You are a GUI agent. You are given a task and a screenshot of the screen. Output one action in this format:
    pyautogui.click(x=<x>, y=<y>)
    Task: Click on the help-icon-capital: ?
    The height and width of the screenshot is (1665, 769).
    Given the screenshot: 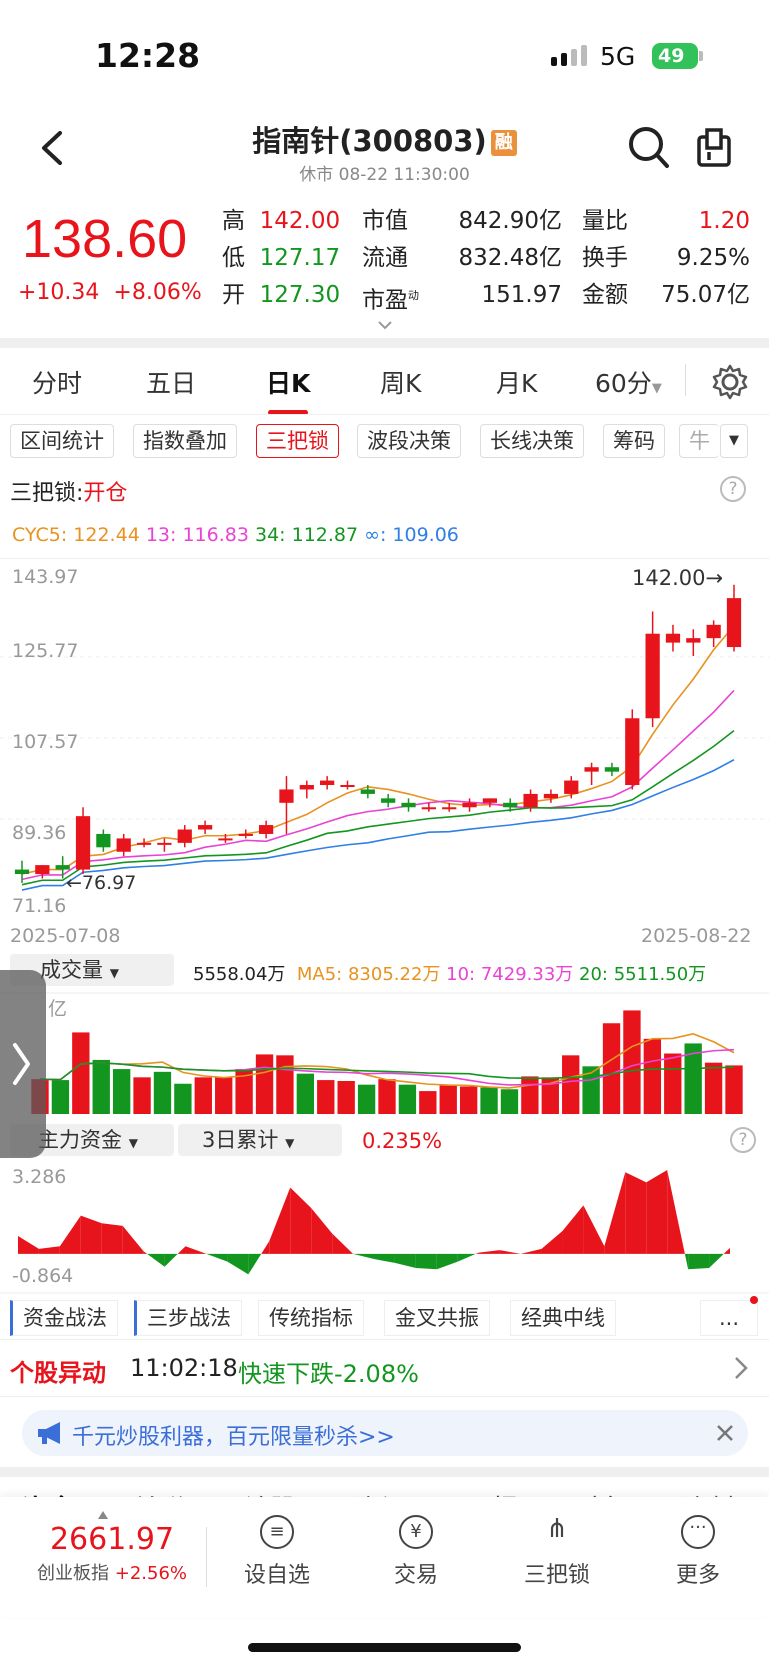 What is the action you would take?
    pyautogui.click(x=743, y=1140)
    